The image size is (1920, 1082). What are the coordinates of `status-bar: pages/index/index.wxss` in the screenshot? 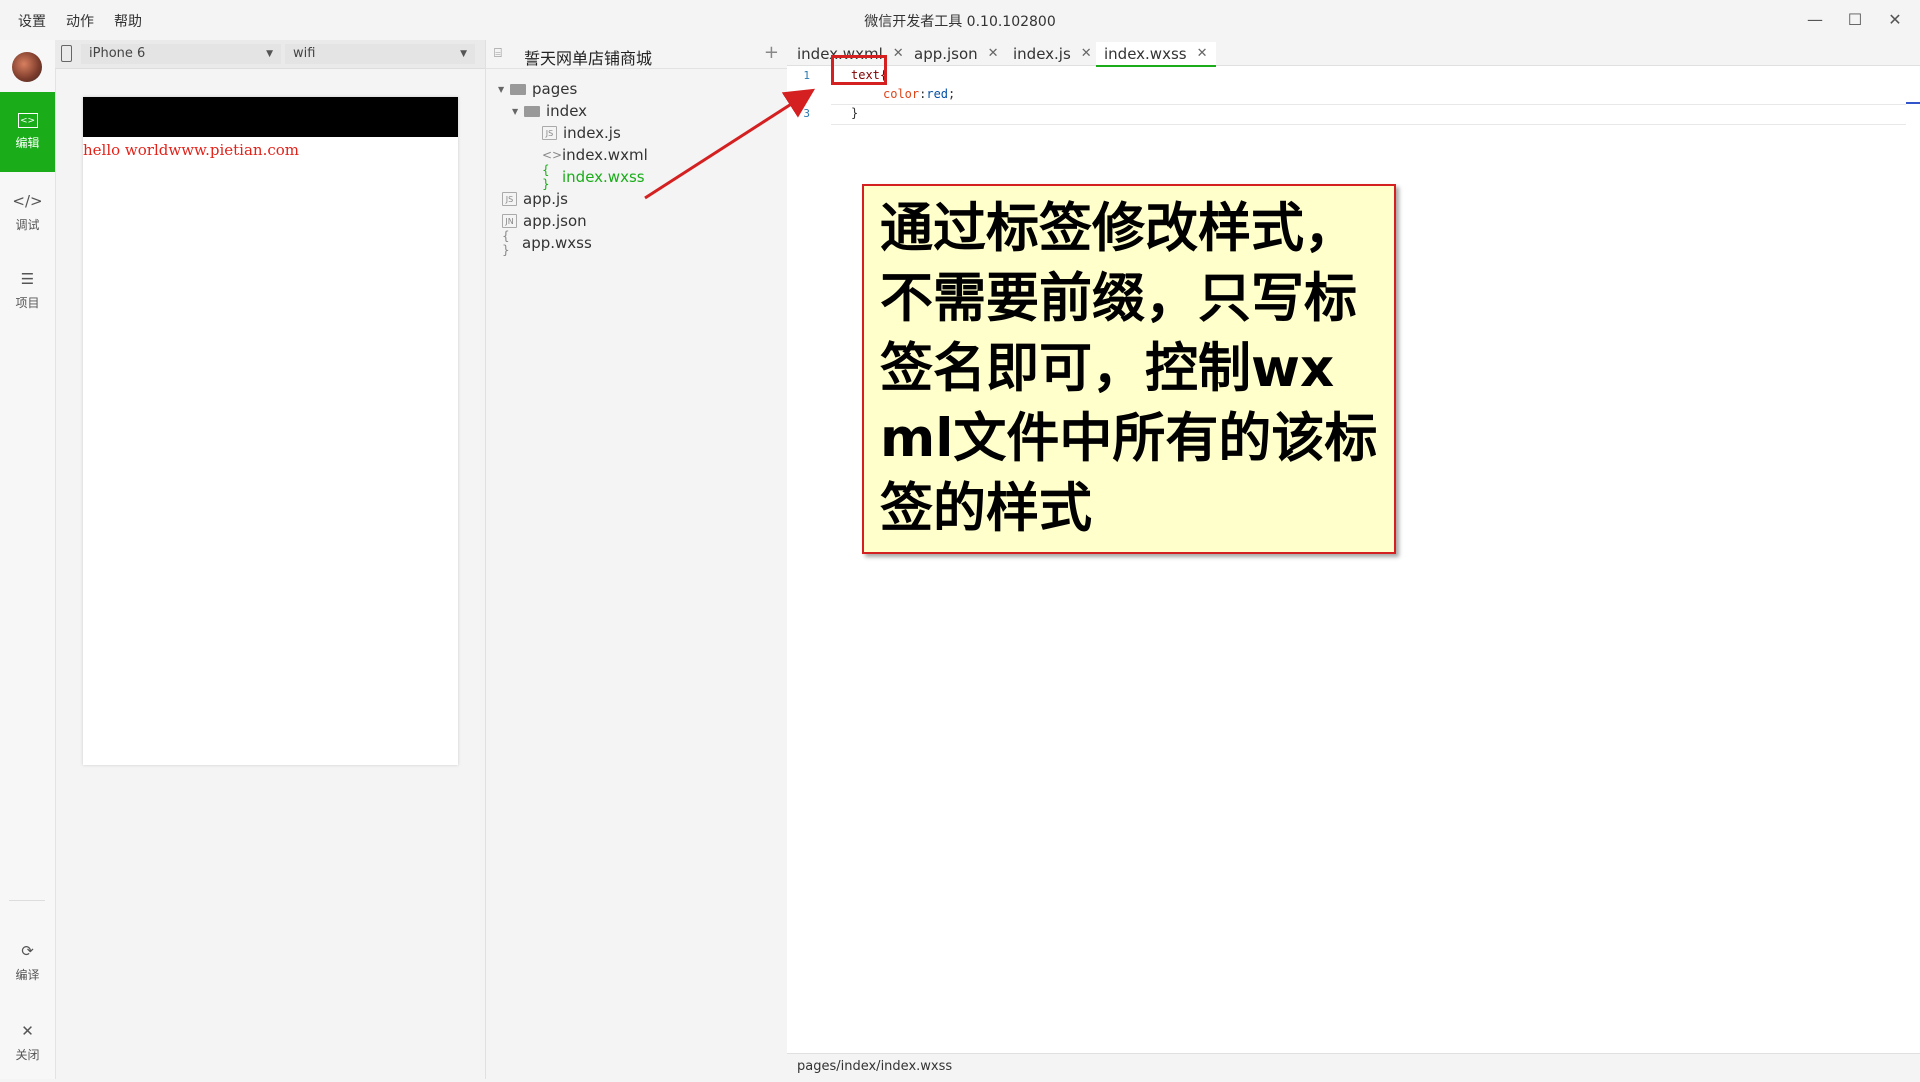 It's located at (1353, 1066).